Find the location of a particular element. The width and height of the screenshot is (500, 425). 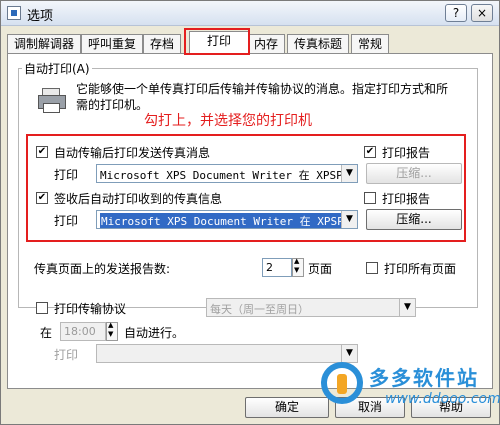

highlight-box-tab is located at coordinates (217, 41).